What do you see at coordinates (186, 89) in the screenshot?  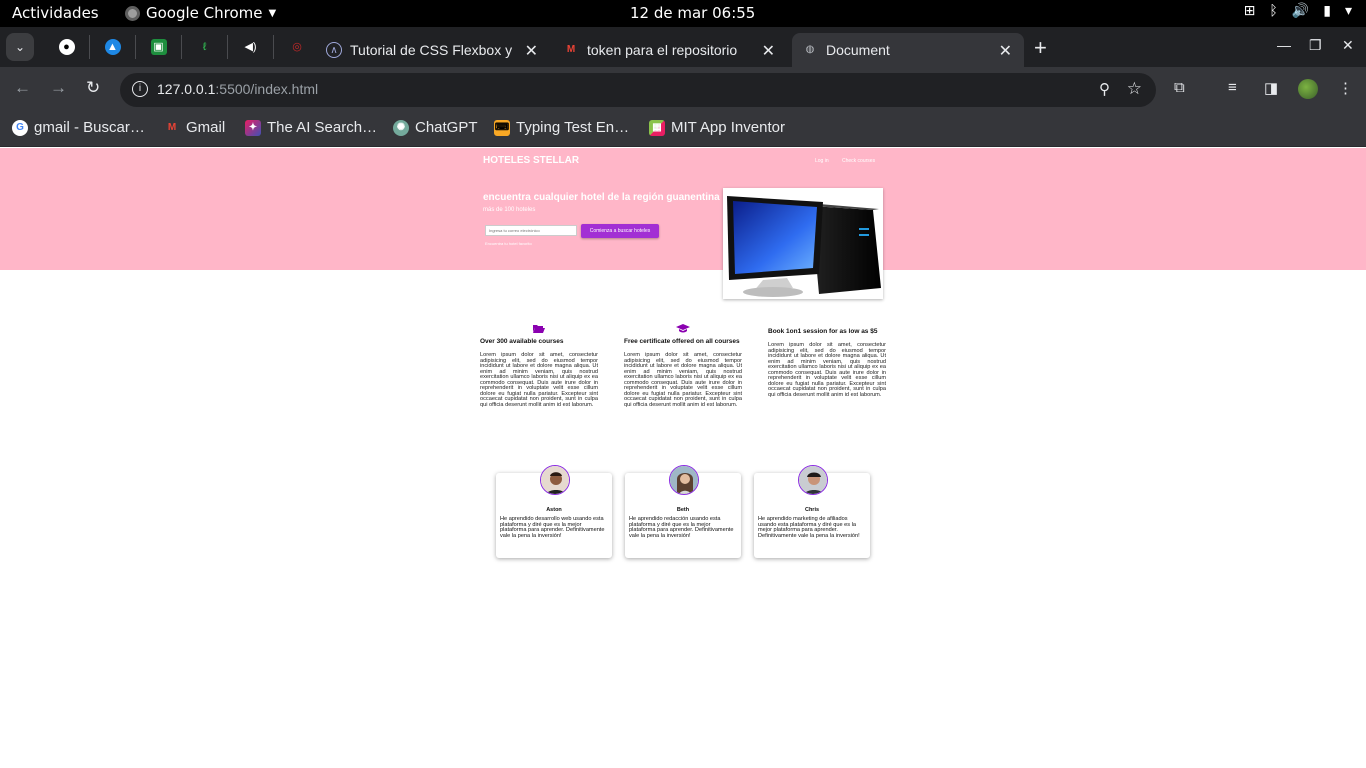 I see `url-host: 127.0.0.1` at bounding box center [186, 89].